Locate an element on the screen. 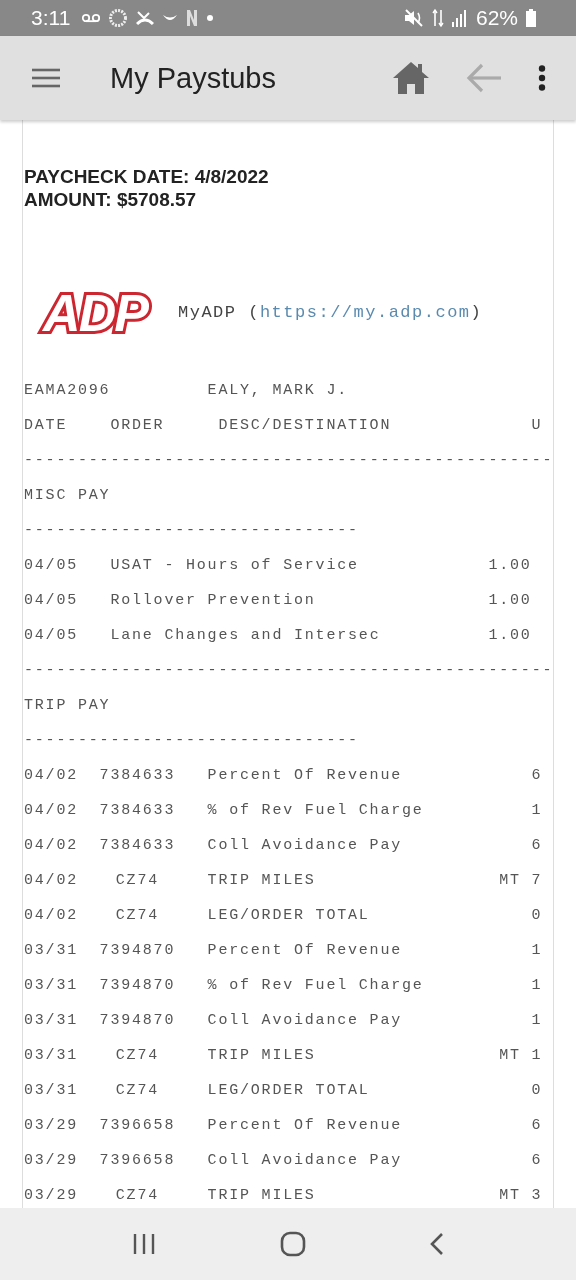  recent-apps-button is located at coordinates (144, 1244).